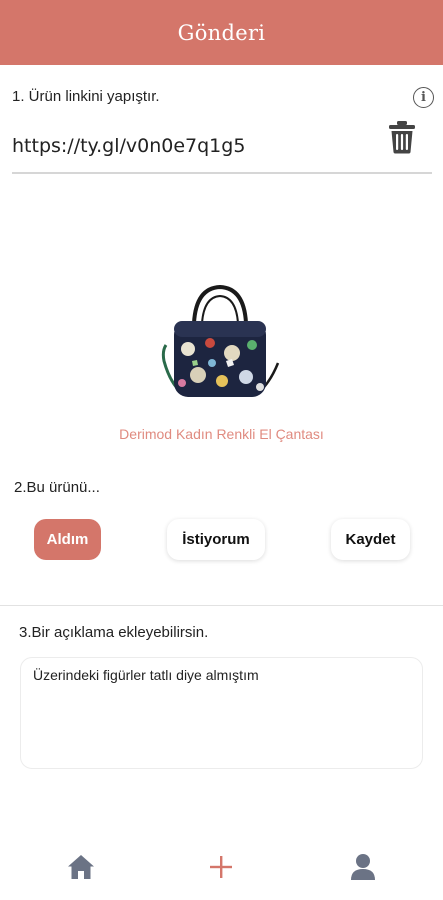 The width and height of the screenshot is (443, 900). I want to click on bottom-nav, so click(221, 870).